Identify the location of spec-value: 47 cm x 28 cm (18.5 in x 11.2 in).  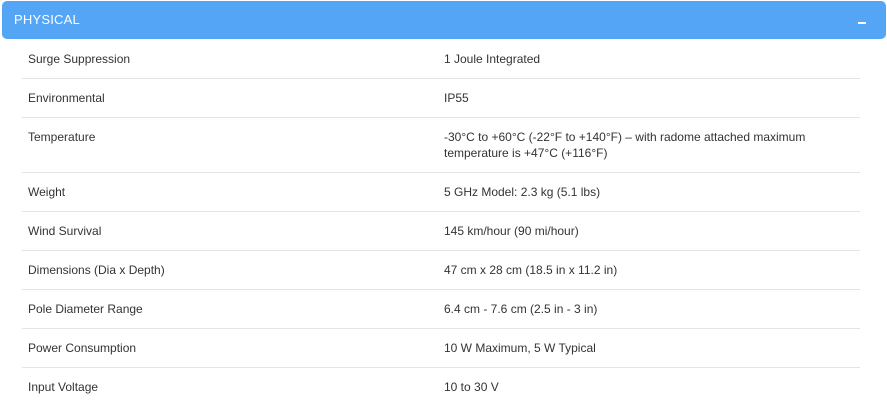
(531, 270).